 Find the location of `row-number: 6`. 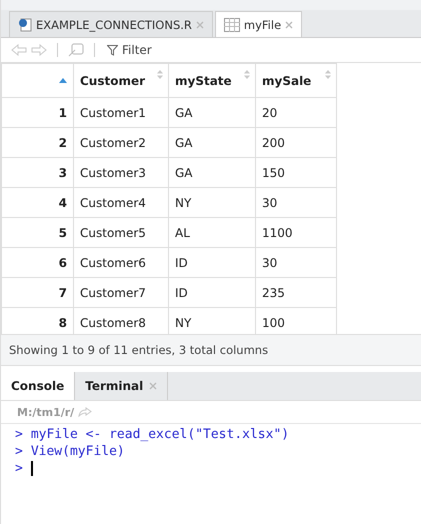

row-number: 6 is located at coordinates (38, 263).